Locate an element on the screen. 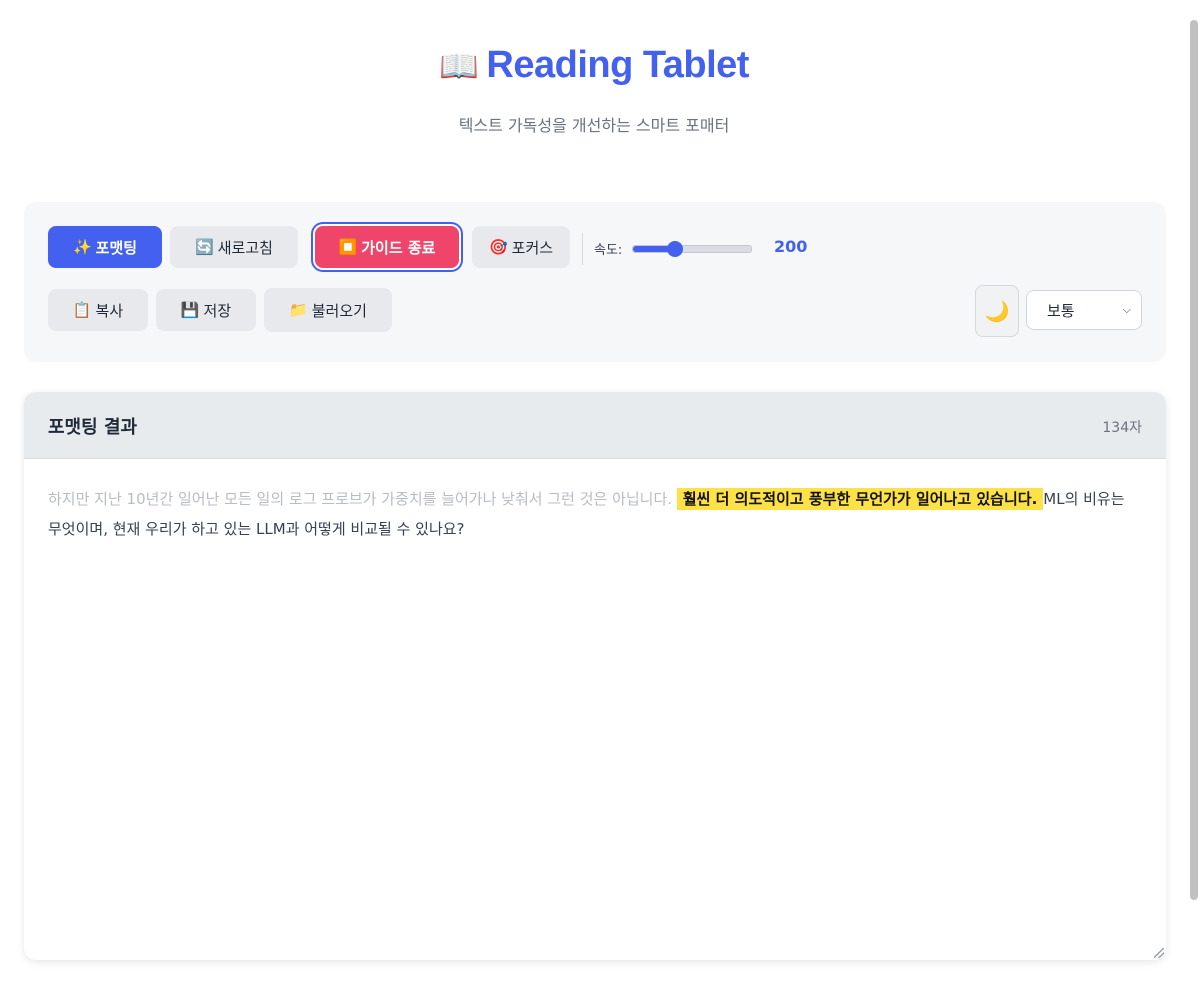 The height and width of the screenshot is (996, 1200). char-count: 134자 is located at coordinates (1122, 428).